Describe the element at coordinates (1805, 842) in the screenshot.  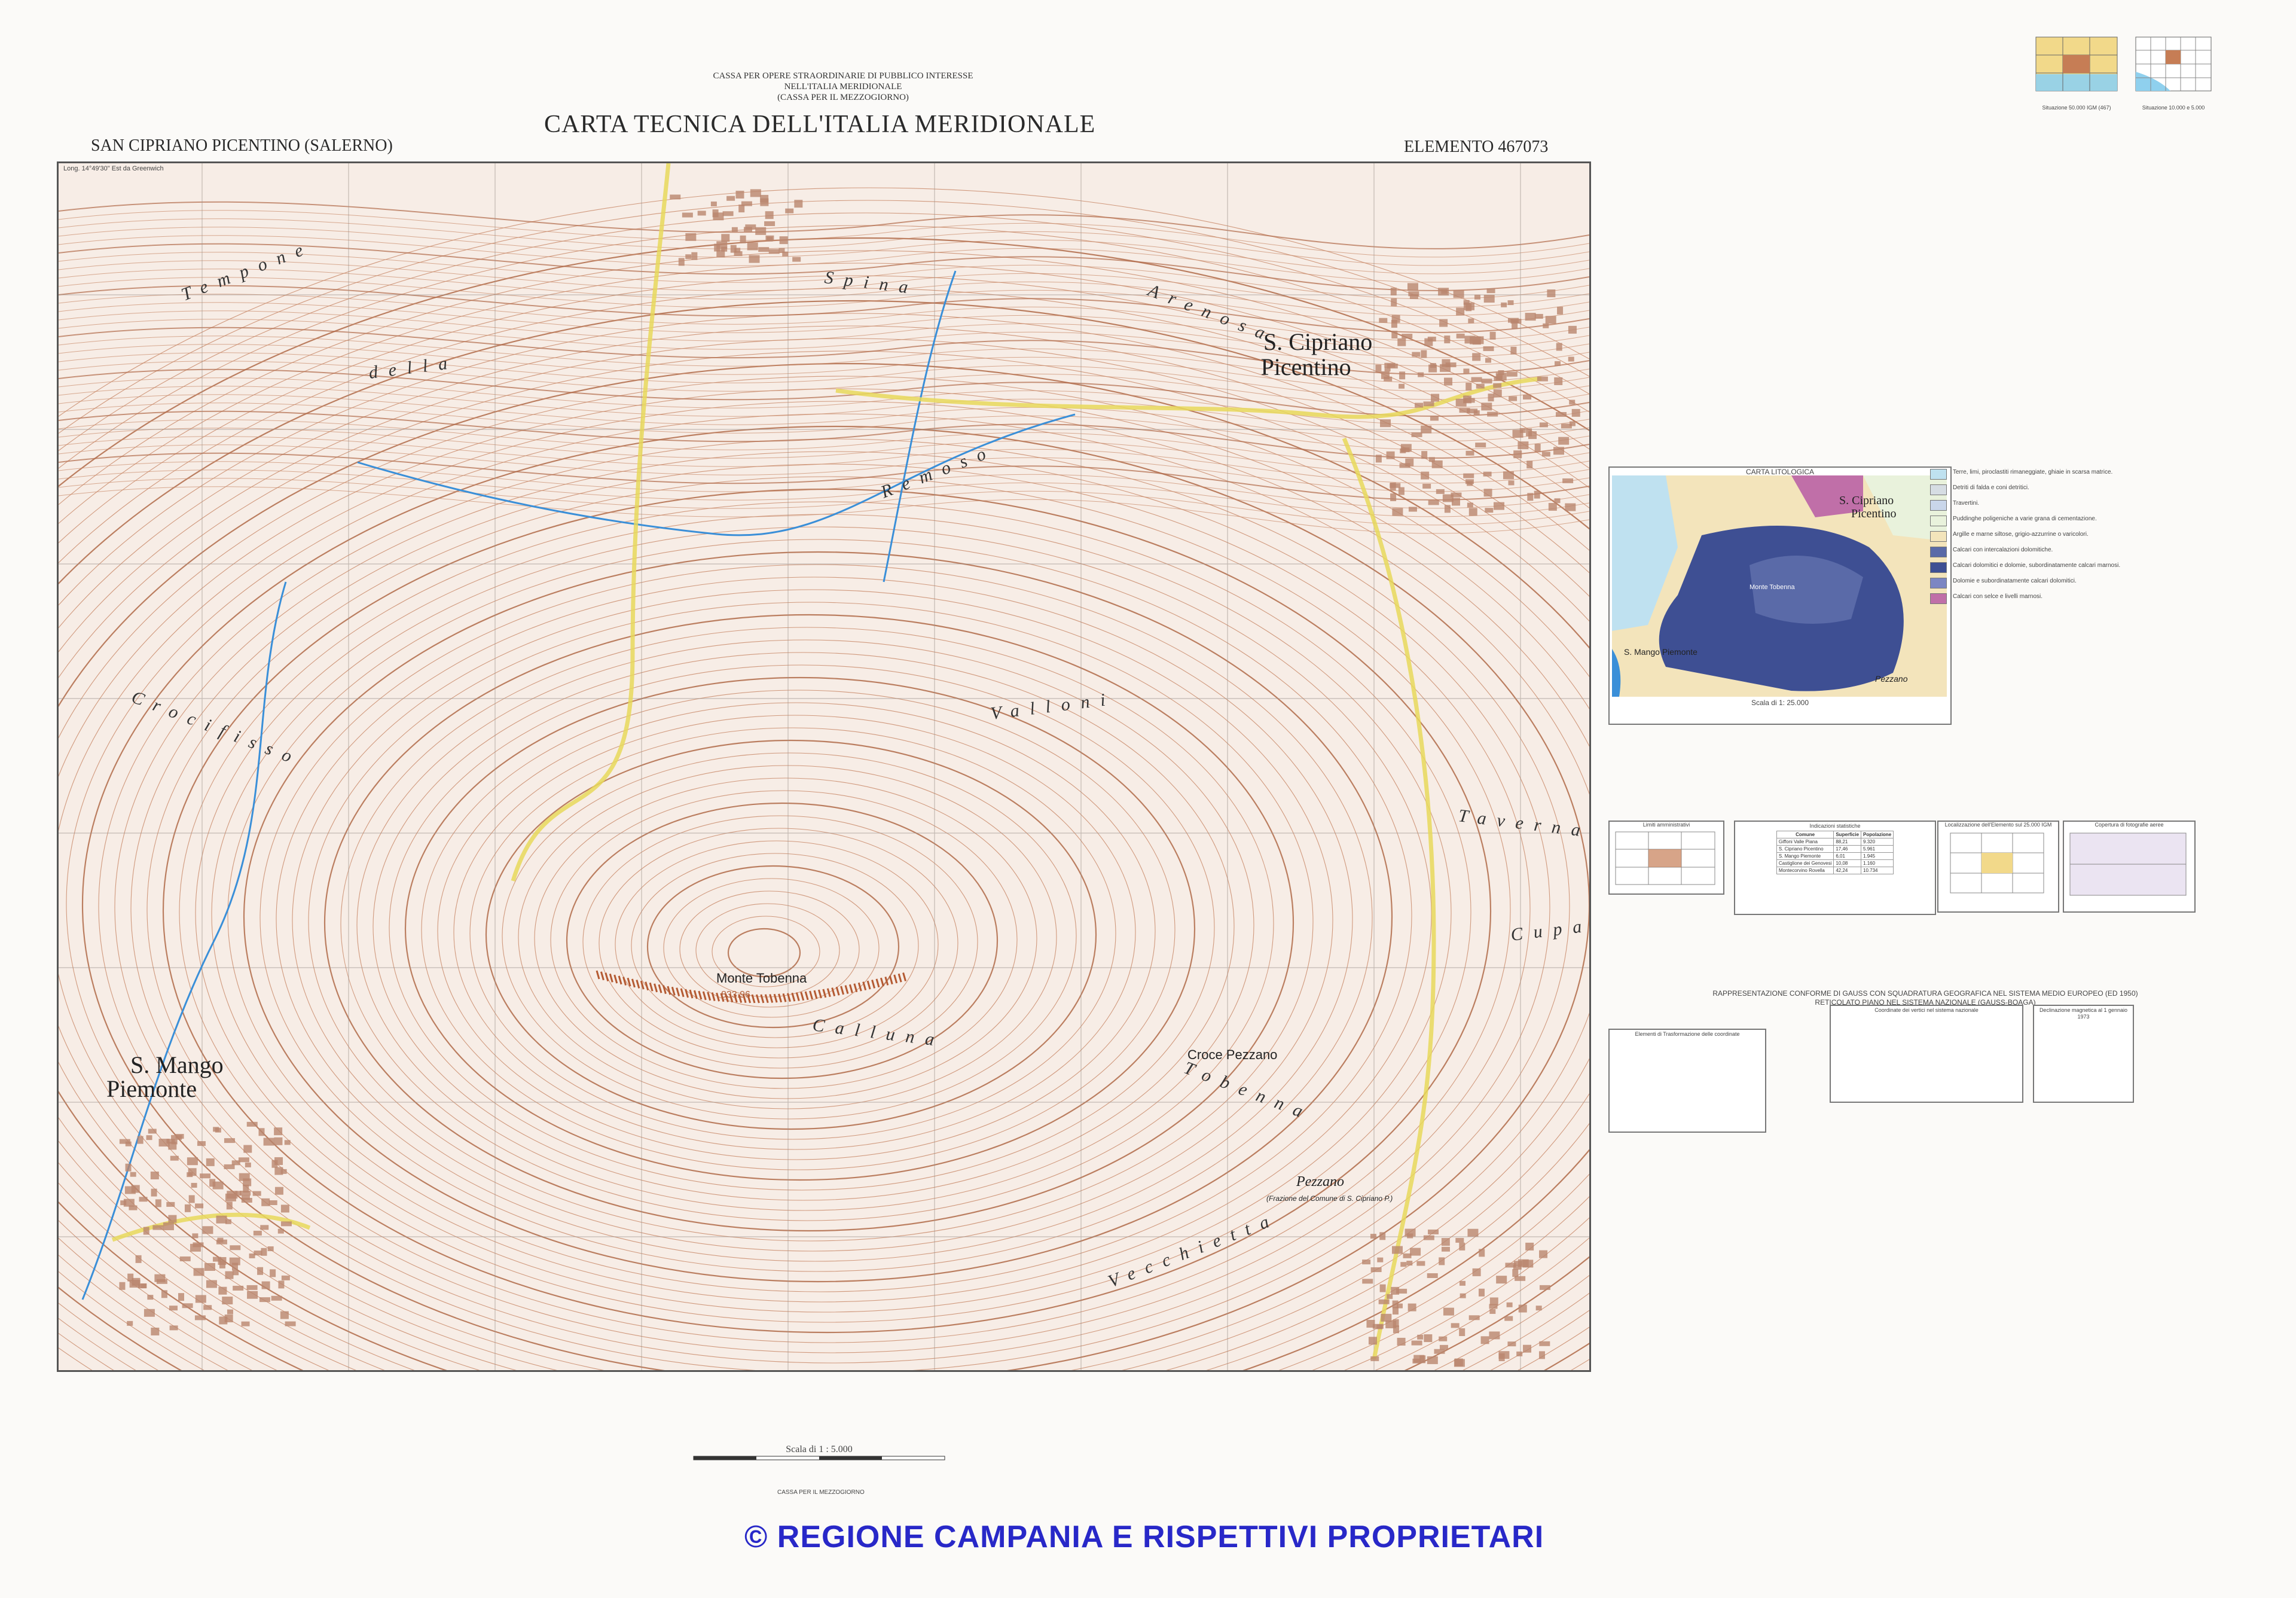
I see `table-cell: Giffoni Valle Piana` at that location.